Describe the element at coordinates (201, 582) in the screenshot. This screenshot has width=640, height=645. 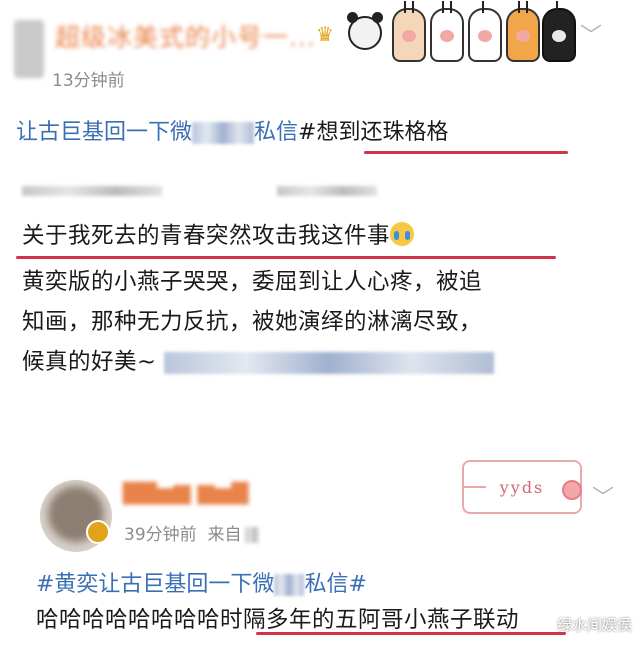
I see `topic-line: #黄奕让古巨基回一下微 私信#` at that location.